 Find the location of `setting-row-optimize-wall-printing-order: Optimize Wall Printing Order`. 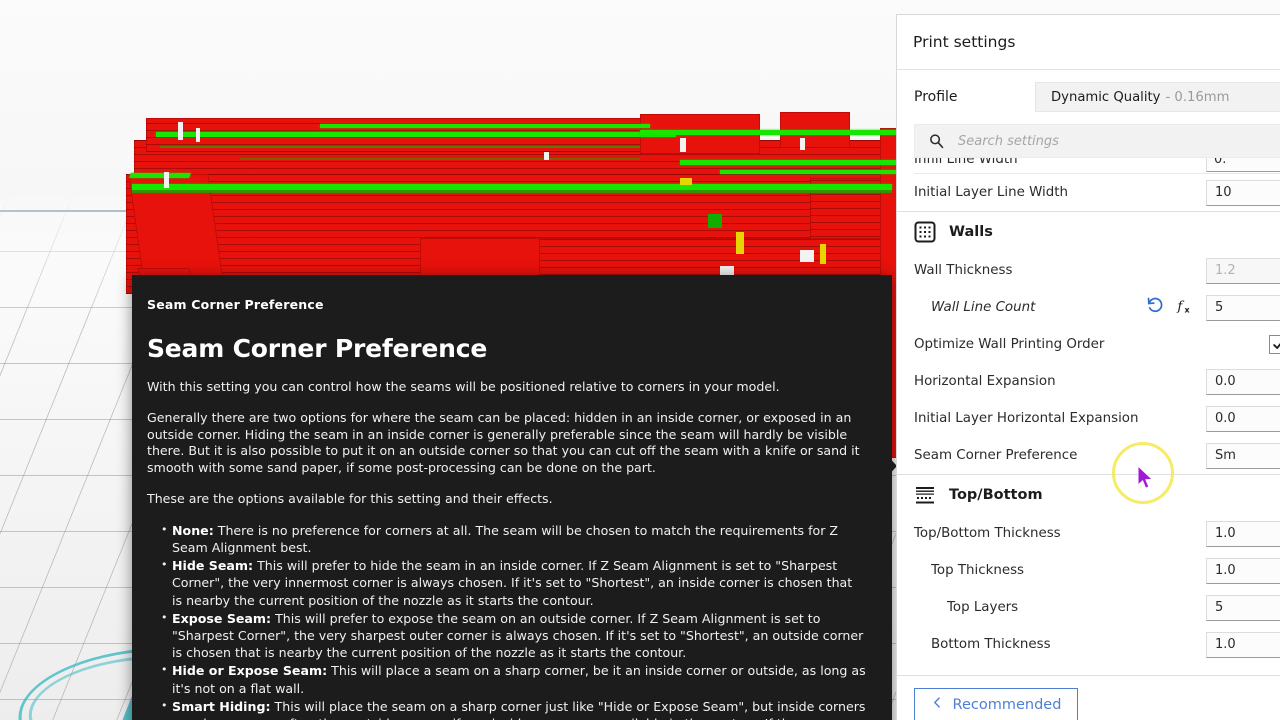

setting-row-optimize-wall-printing-order: Optimize Wall Printing Order is located at coordinates (1097, 344).